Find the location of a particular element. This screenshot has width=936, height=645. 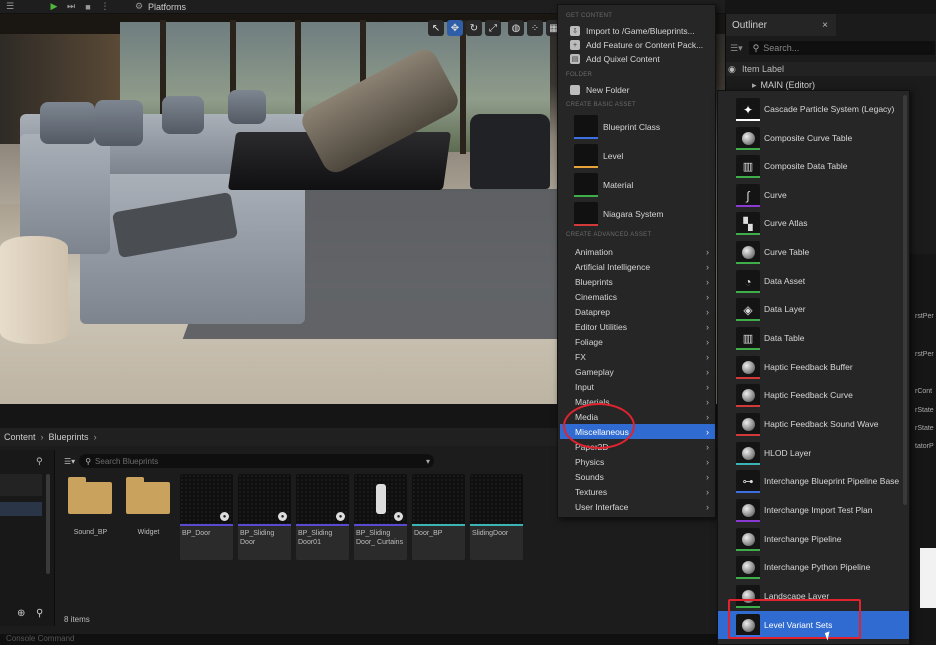

sphere-icon is located at coordinates (748, 252).